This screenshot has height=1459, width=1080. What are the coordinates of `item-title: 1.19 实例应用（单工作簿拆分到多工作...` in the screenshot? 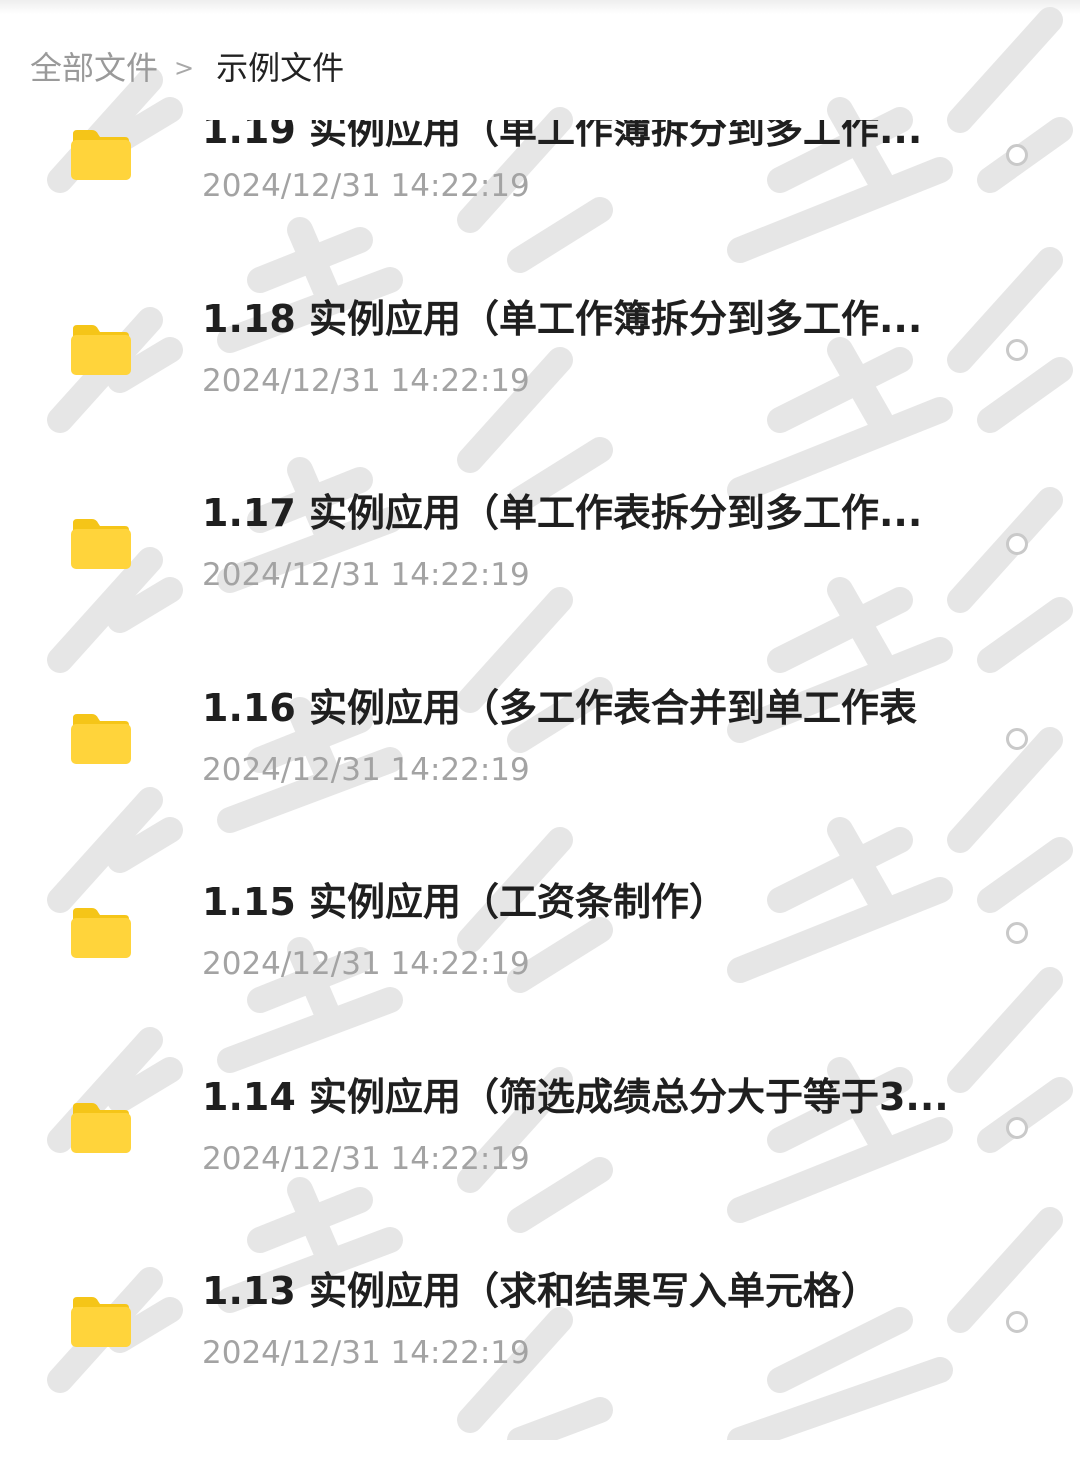 It's located at (562, 130).